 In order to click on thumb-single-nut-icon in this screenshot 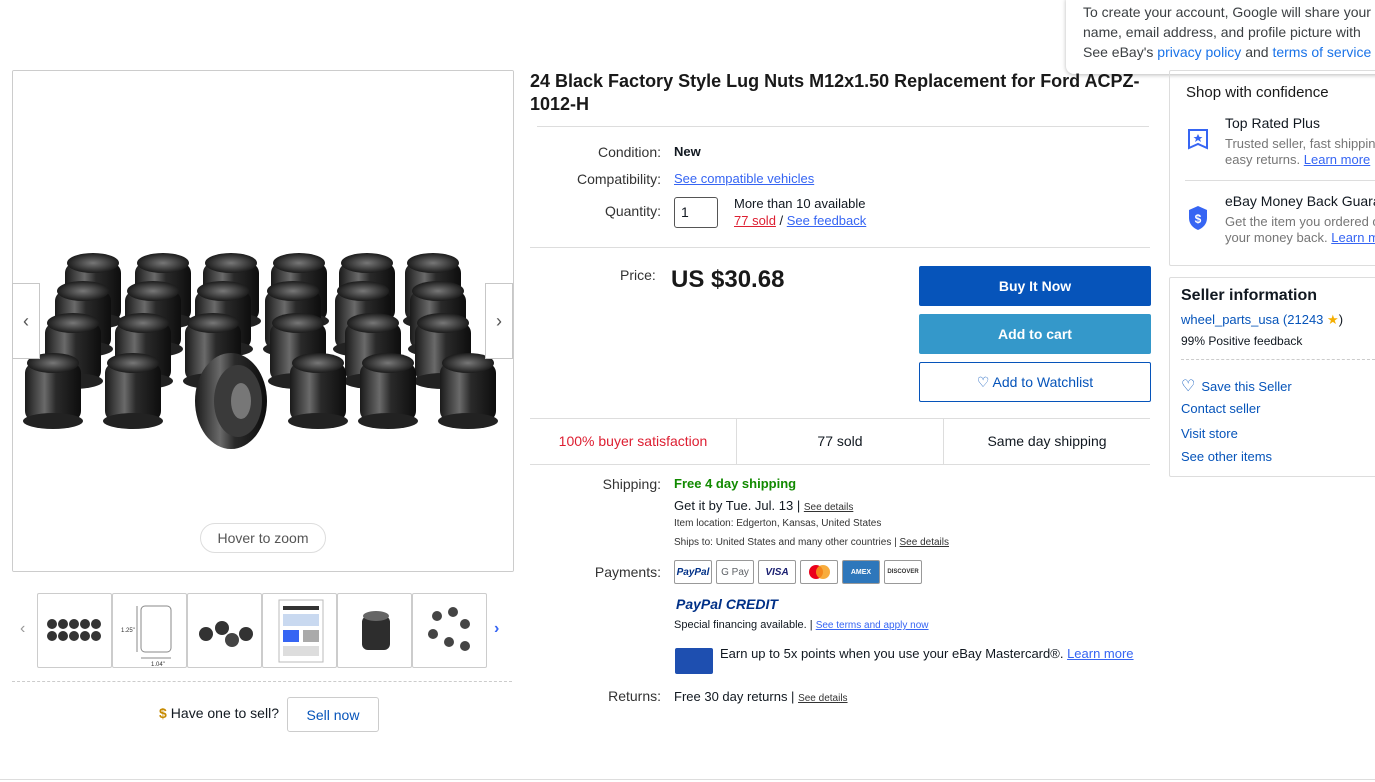, I will do `click(376, 630)`.